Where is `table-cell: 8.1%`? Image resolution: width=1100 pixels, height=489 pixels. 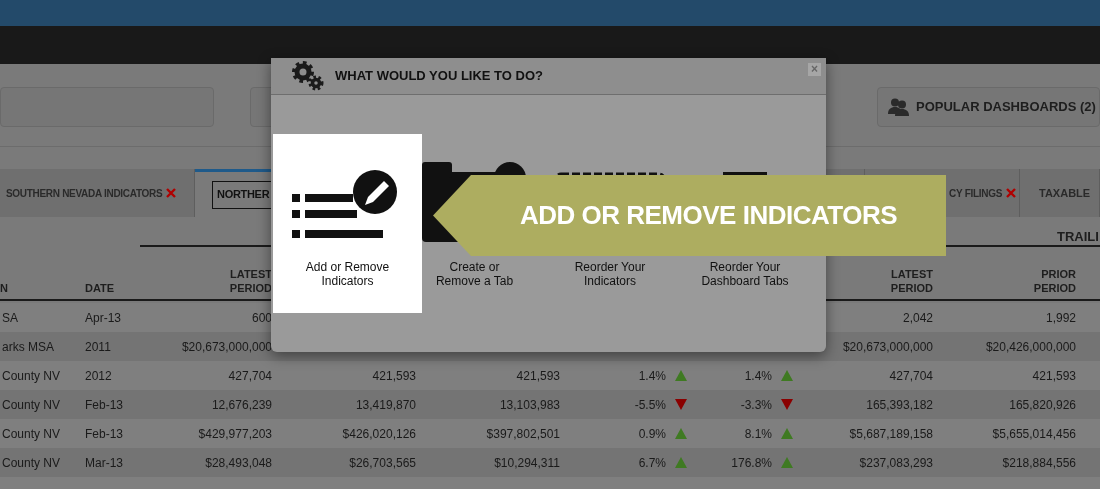
table-cell: 8.1% is located at coordinates (758, 433).